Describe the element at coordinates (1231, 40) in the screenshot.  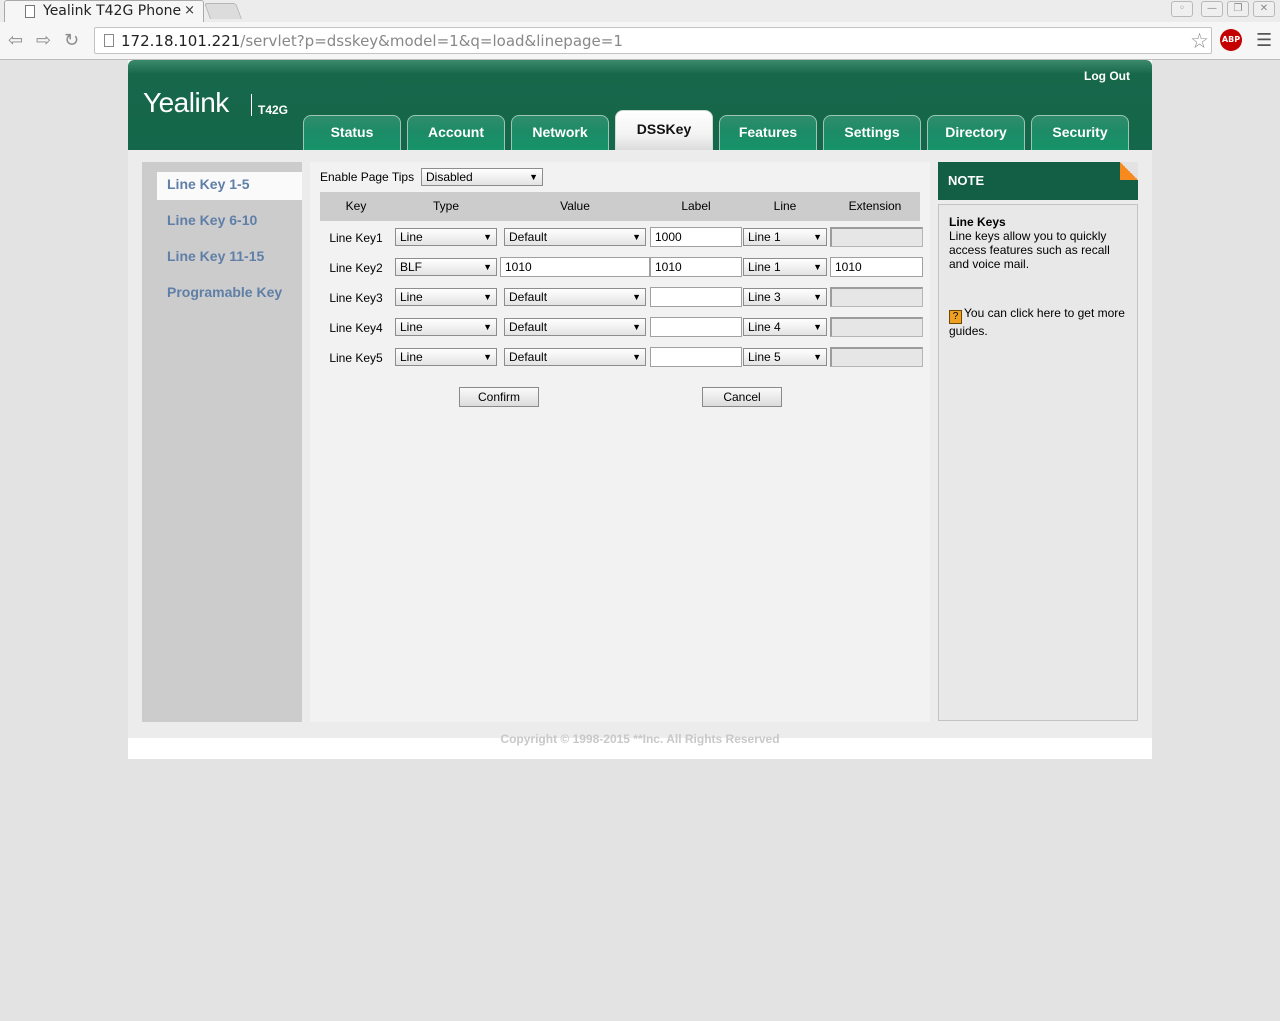
I see `adblock-icon: ABP` at that location.